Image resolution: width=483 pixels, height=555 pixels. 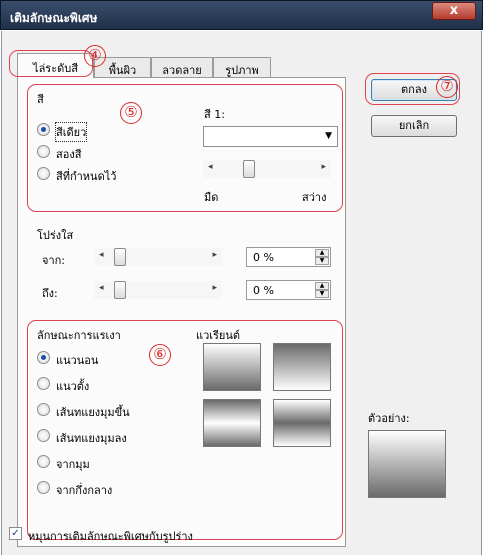 I want to click on radio-diagonal-up: เส้นทแยงมุมขึ้น, so click(x=102, y=410).